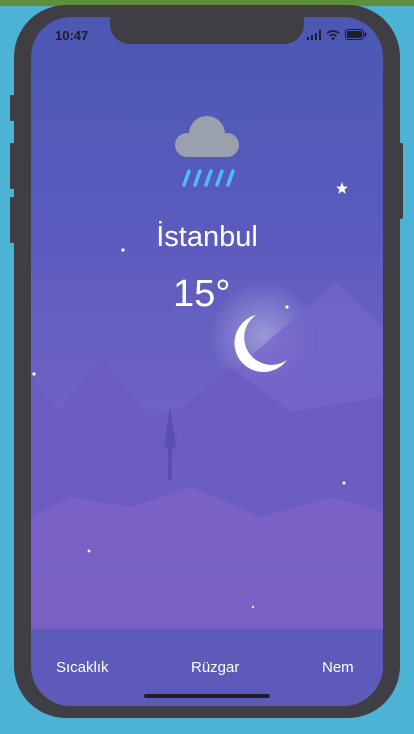 The width and height of the screenshot is (414, 734). What do you see at coordinates (207, 30) in the screenshot?
I see `notch` at bounding box center [207, 30].